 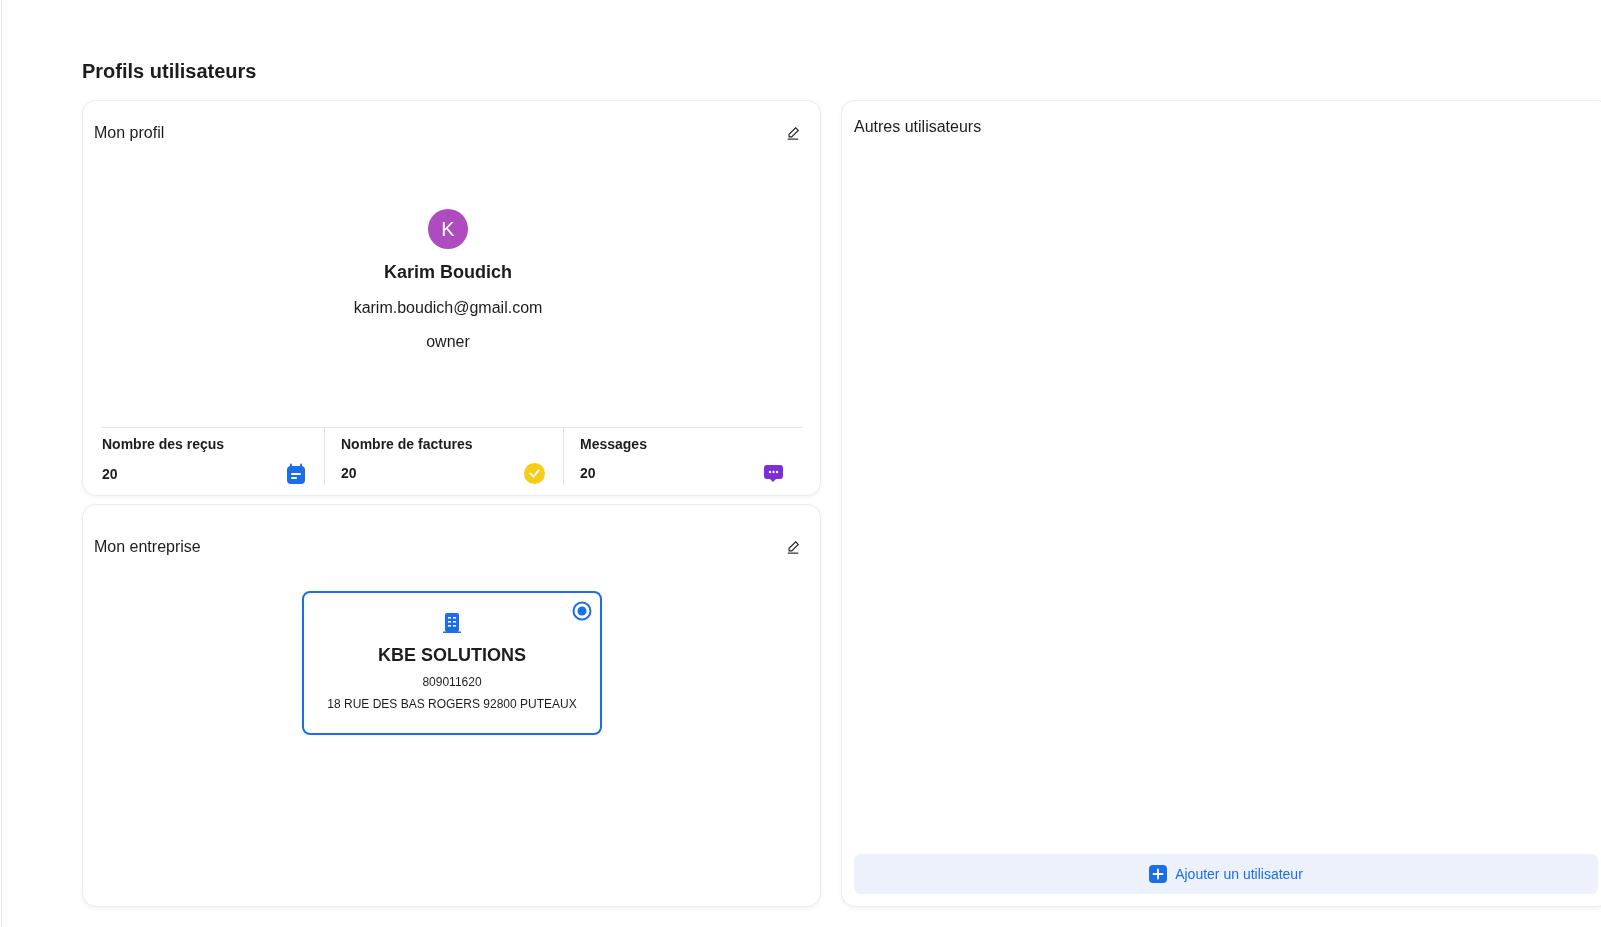 What do you see at coordinates (773, 473) in the screenshot?
I see `chat-icon` at bounding box center [773, 473].